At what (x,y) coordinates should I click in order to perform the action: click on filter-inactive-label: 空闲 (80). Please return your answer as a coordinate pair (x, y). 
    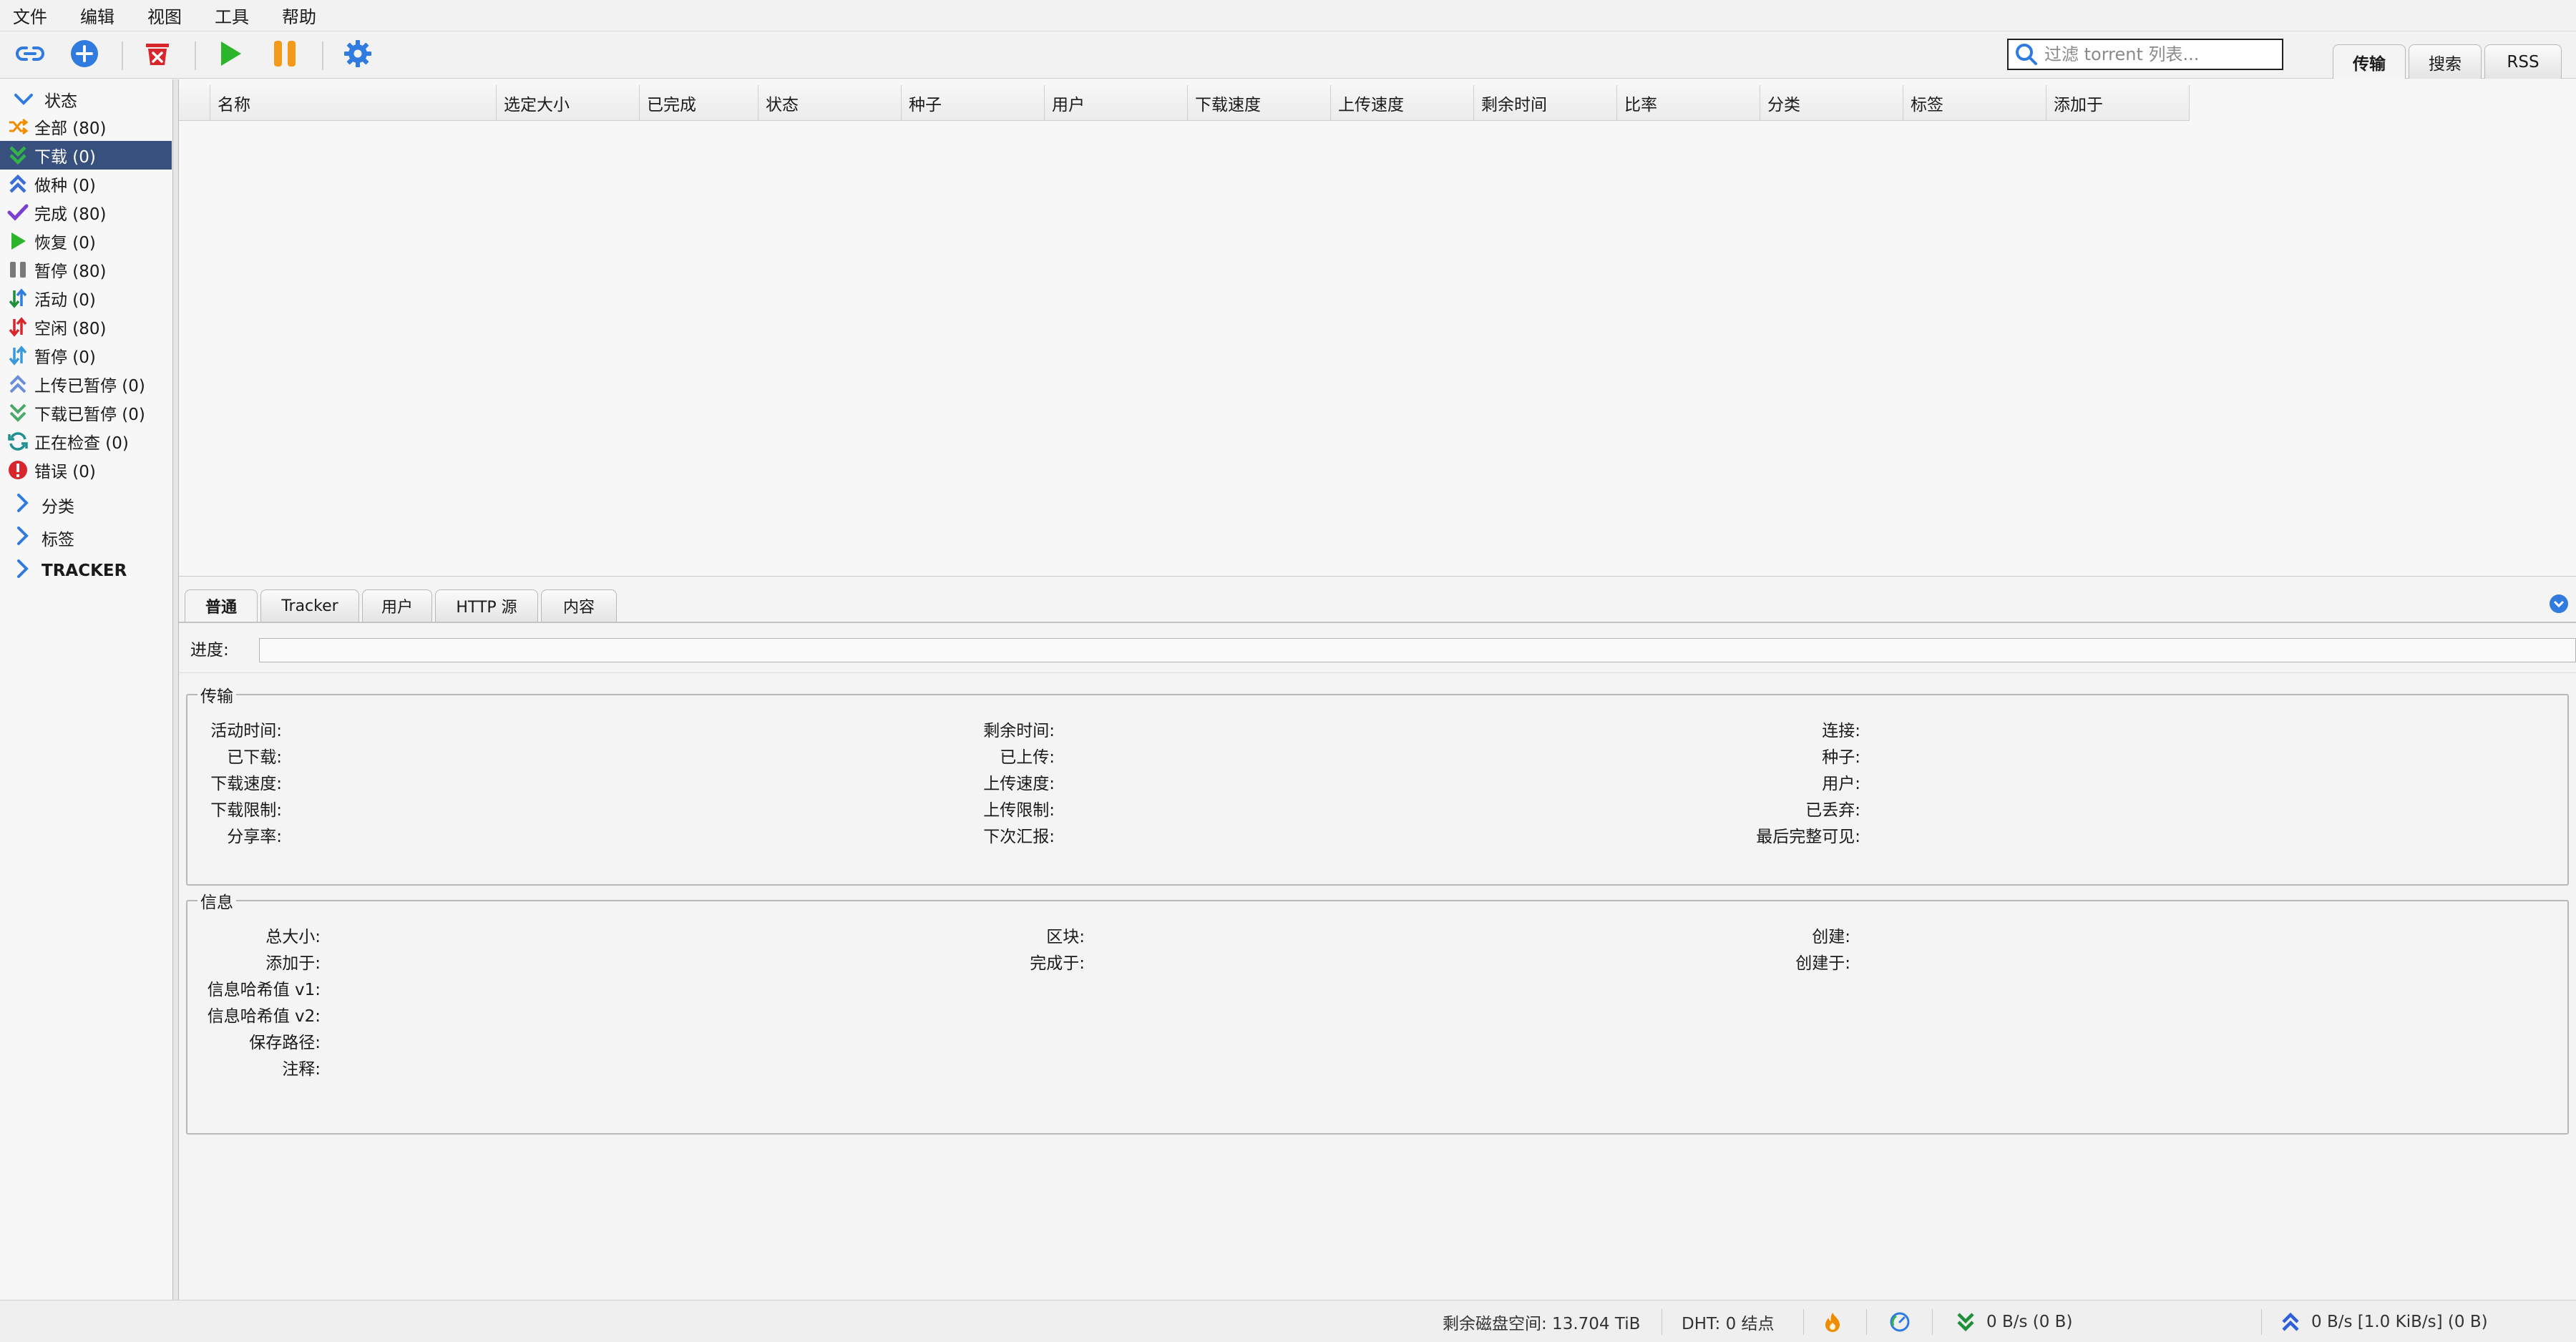
    Looking at the image, I should click on (70, 329).